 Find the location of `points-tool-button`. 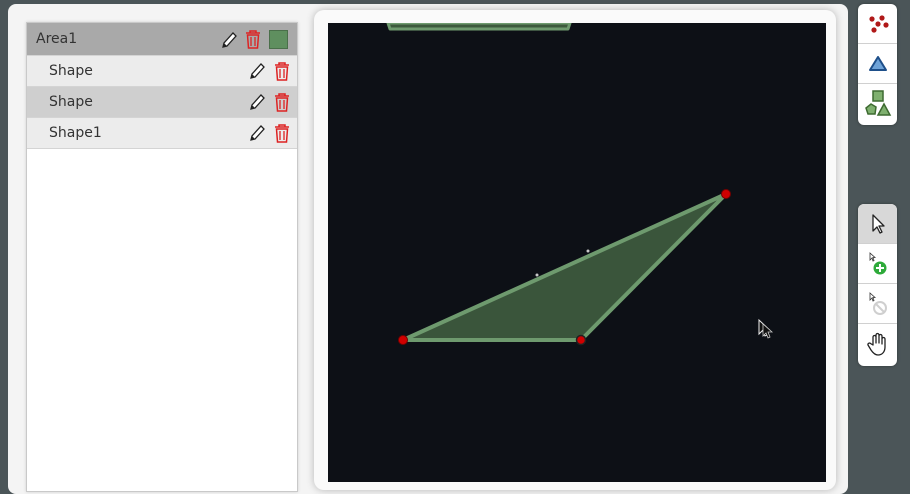

points-tool-button is located at coordinates (877, 24).